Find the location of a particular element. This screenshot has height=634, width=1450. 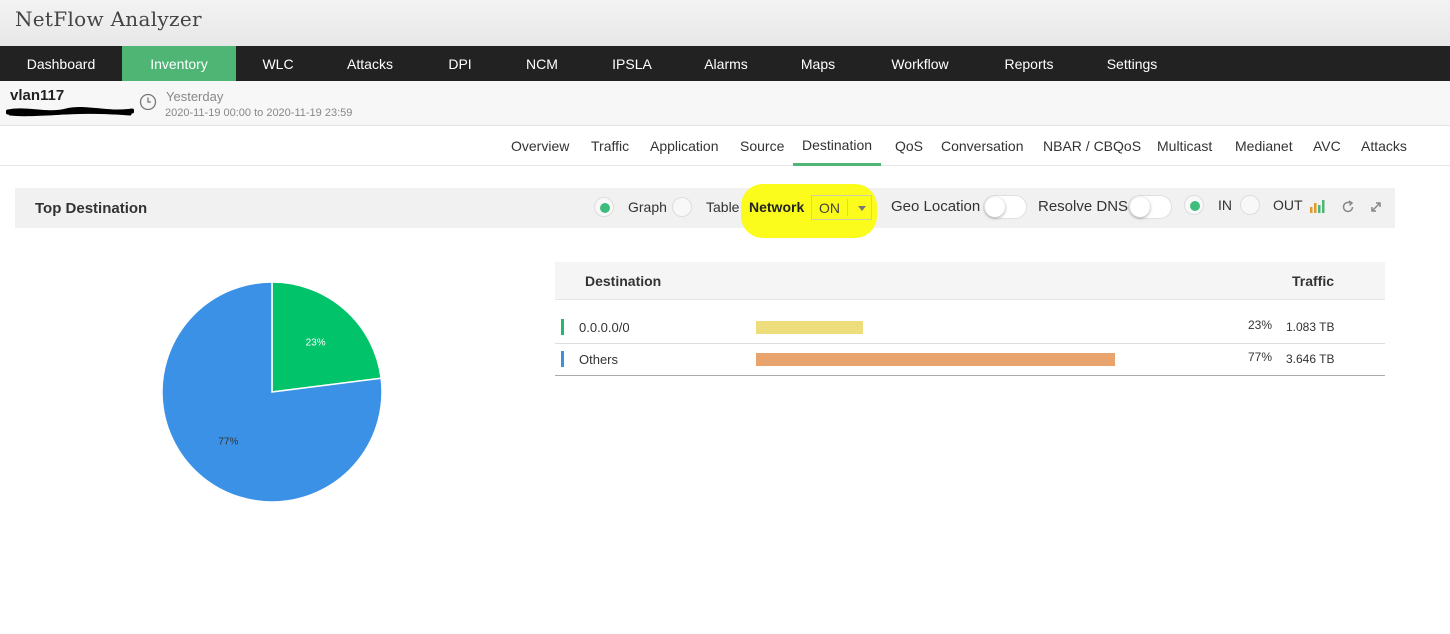

pie-svg: 23% 77% is located at coordinates (272, 392).